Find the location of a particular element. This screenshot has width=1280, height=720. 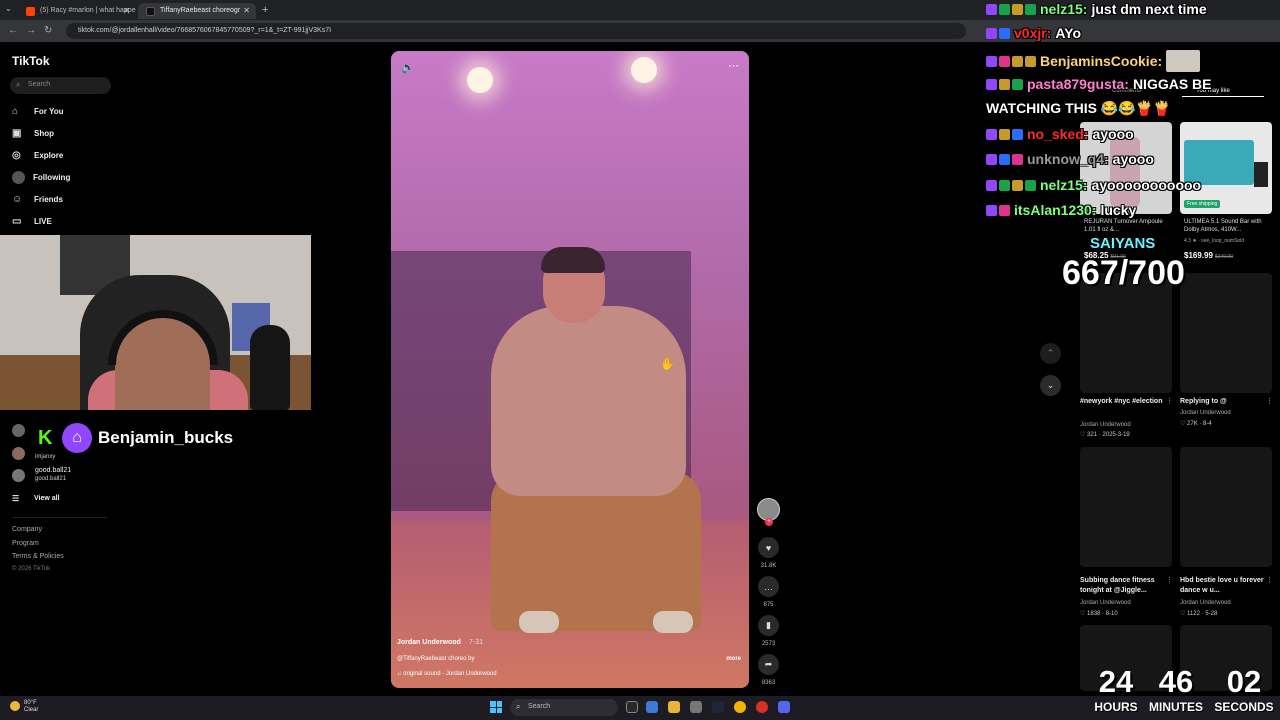

back-icon: ← is located at coordinates (13, 30).